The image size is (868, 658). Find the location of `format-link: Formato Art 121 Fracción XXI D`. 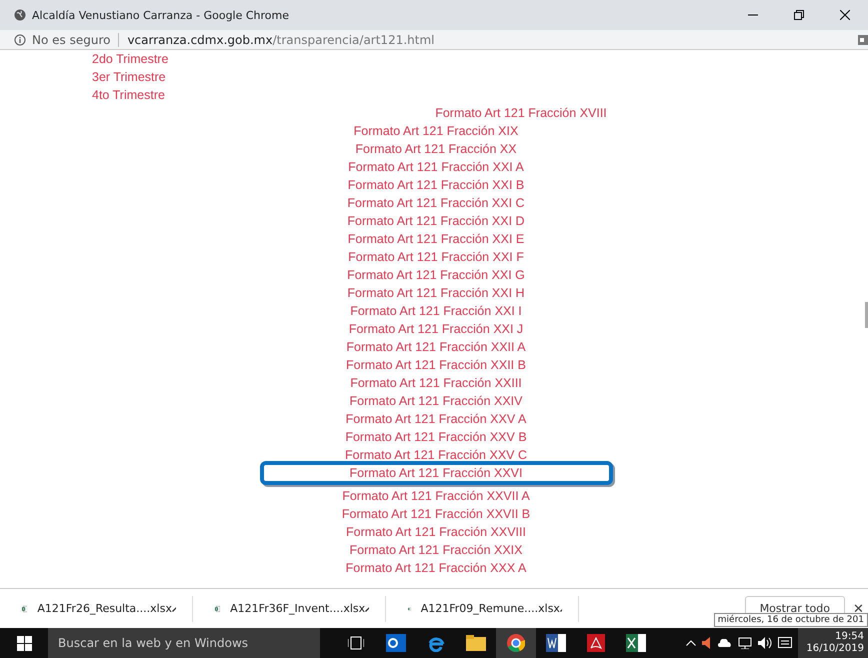

format-link: Formato Art 121 Fracción XXI D is located at coordinates (436, 221).